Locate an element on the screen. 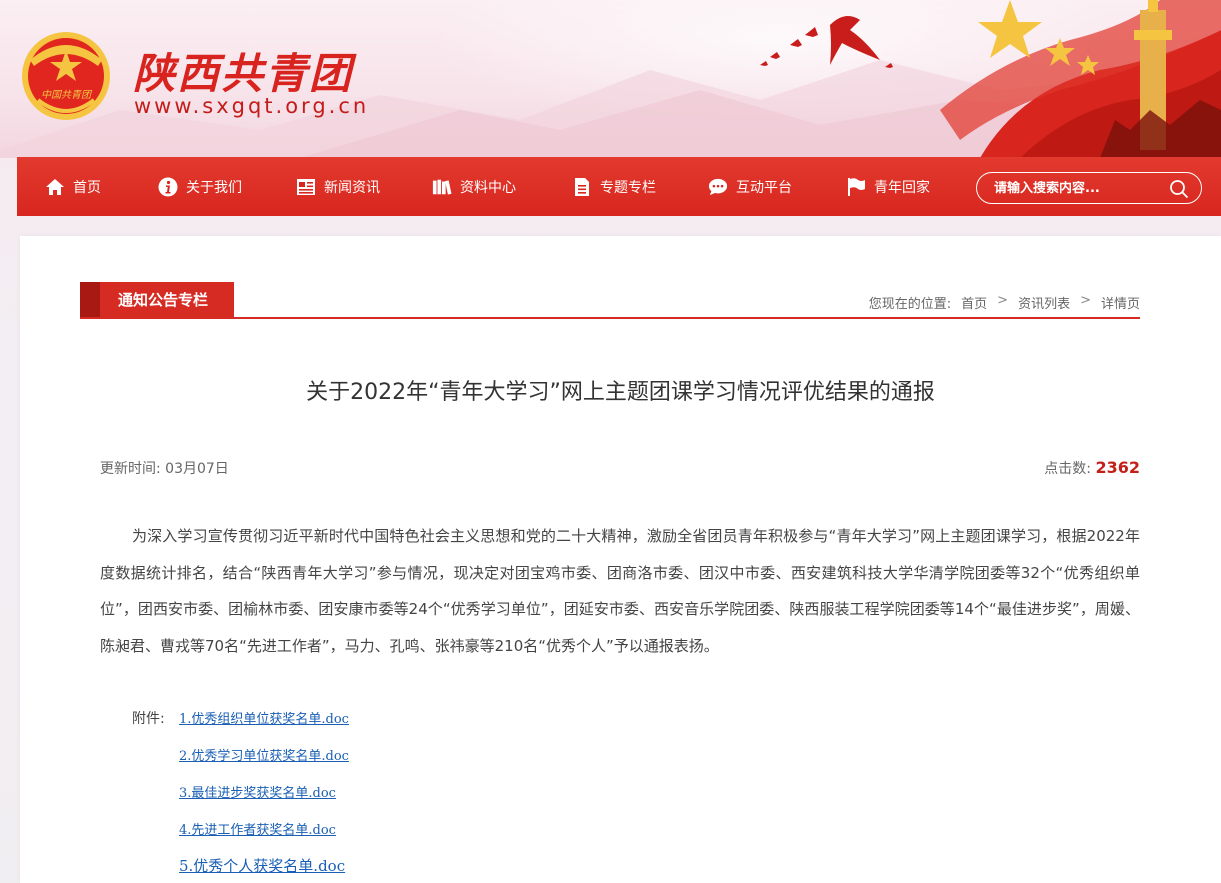 The height and width of the screenshot is (883, 1221). nav-label-topics: 专题专栏 is located at coordinates (628, 187).